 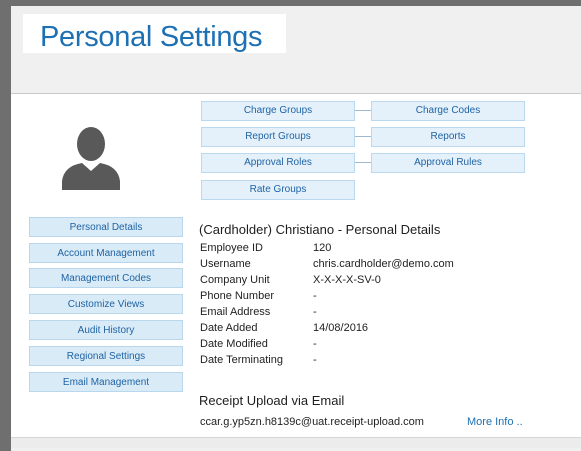 I want to click on page-title-box: Personal Settings, so click(x=154, y=33).